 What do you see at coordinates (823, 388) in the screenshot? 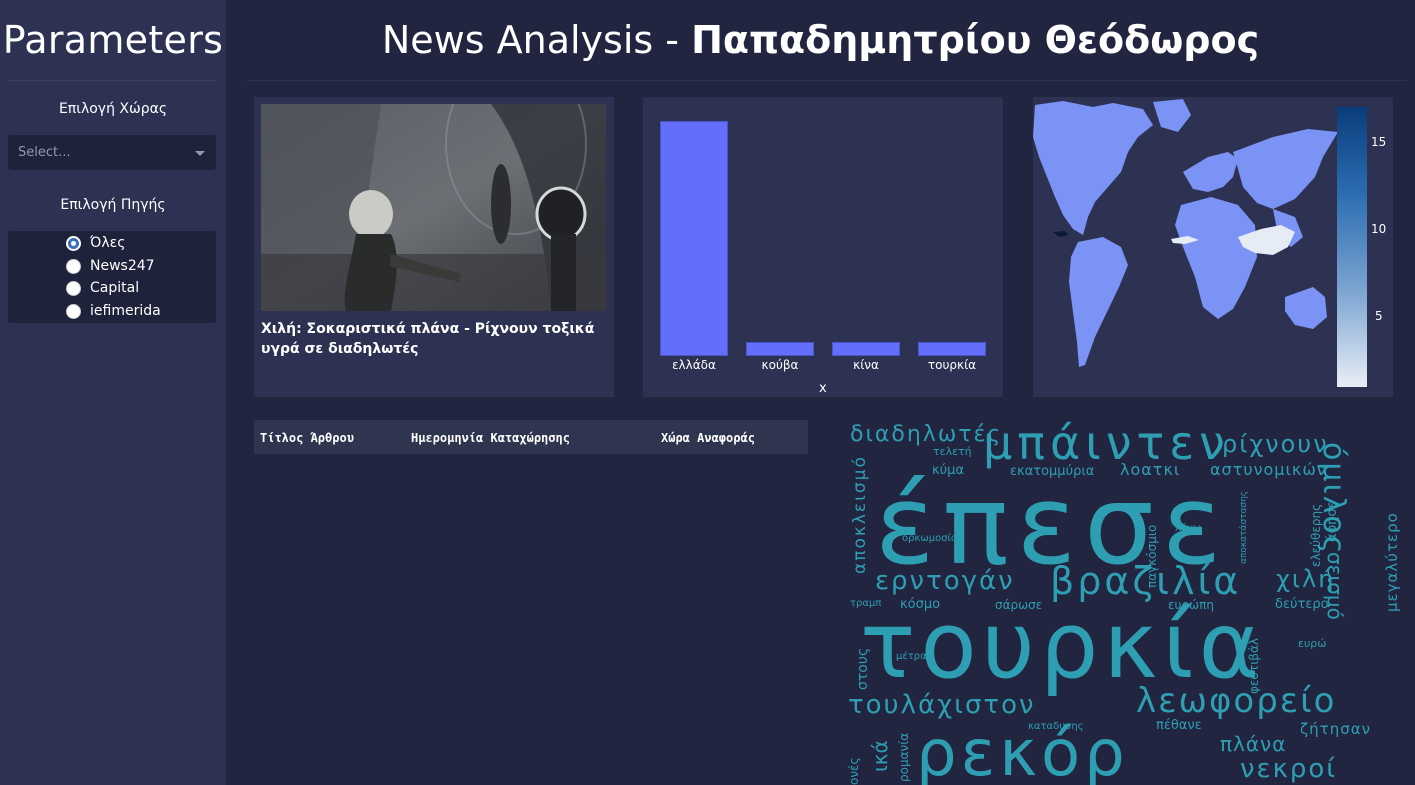
I see `x-axis-title: x` at bounding box center [823, 388].